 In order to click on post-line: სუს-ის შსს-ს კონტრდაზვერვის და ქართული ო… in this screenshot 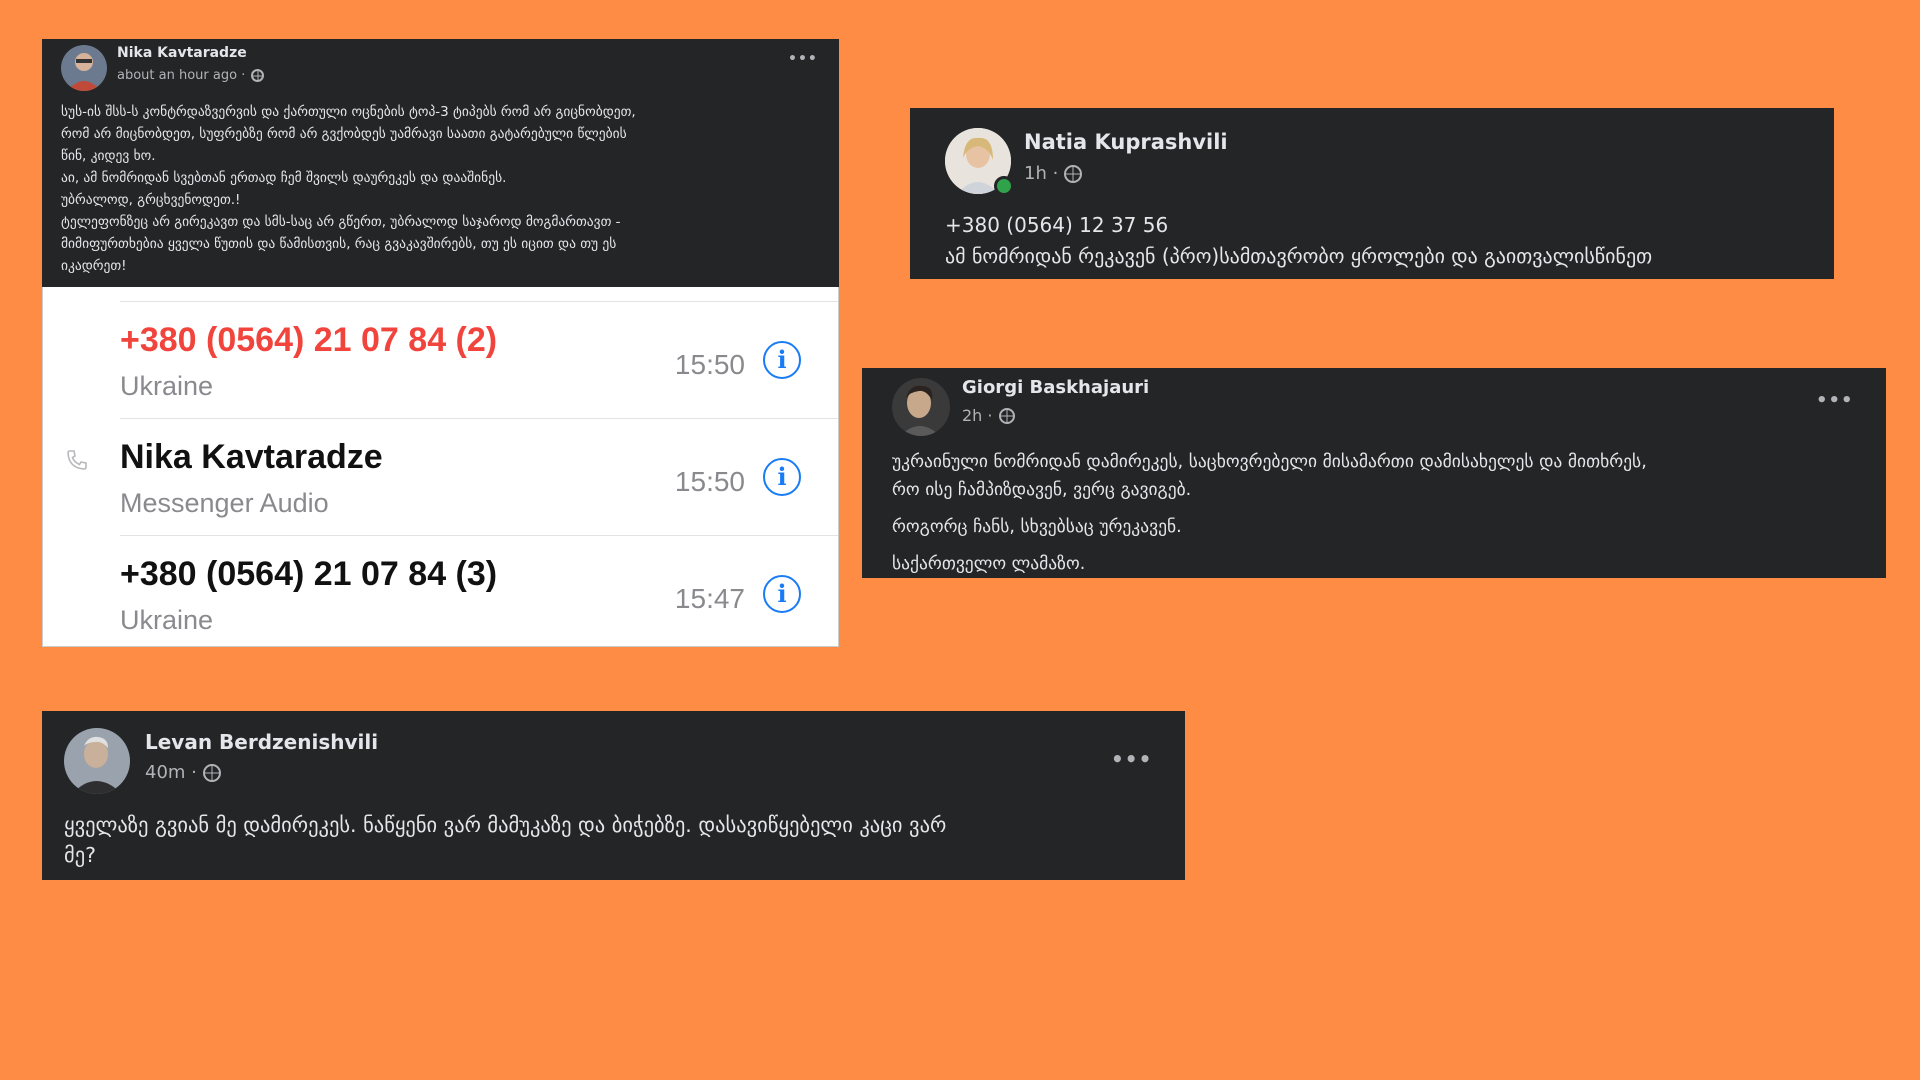, I will do `click(348, 112)`.